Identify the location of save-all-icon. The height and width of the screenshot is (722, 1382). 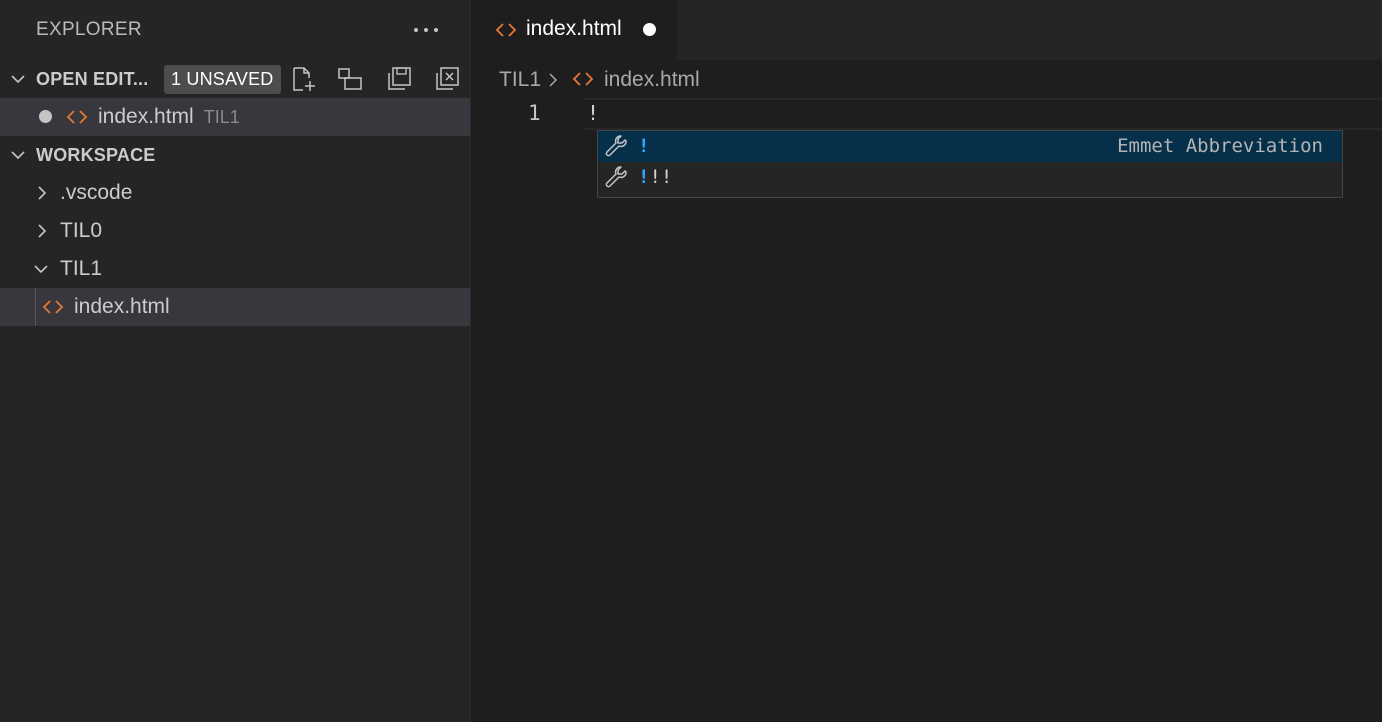
(399, 79).